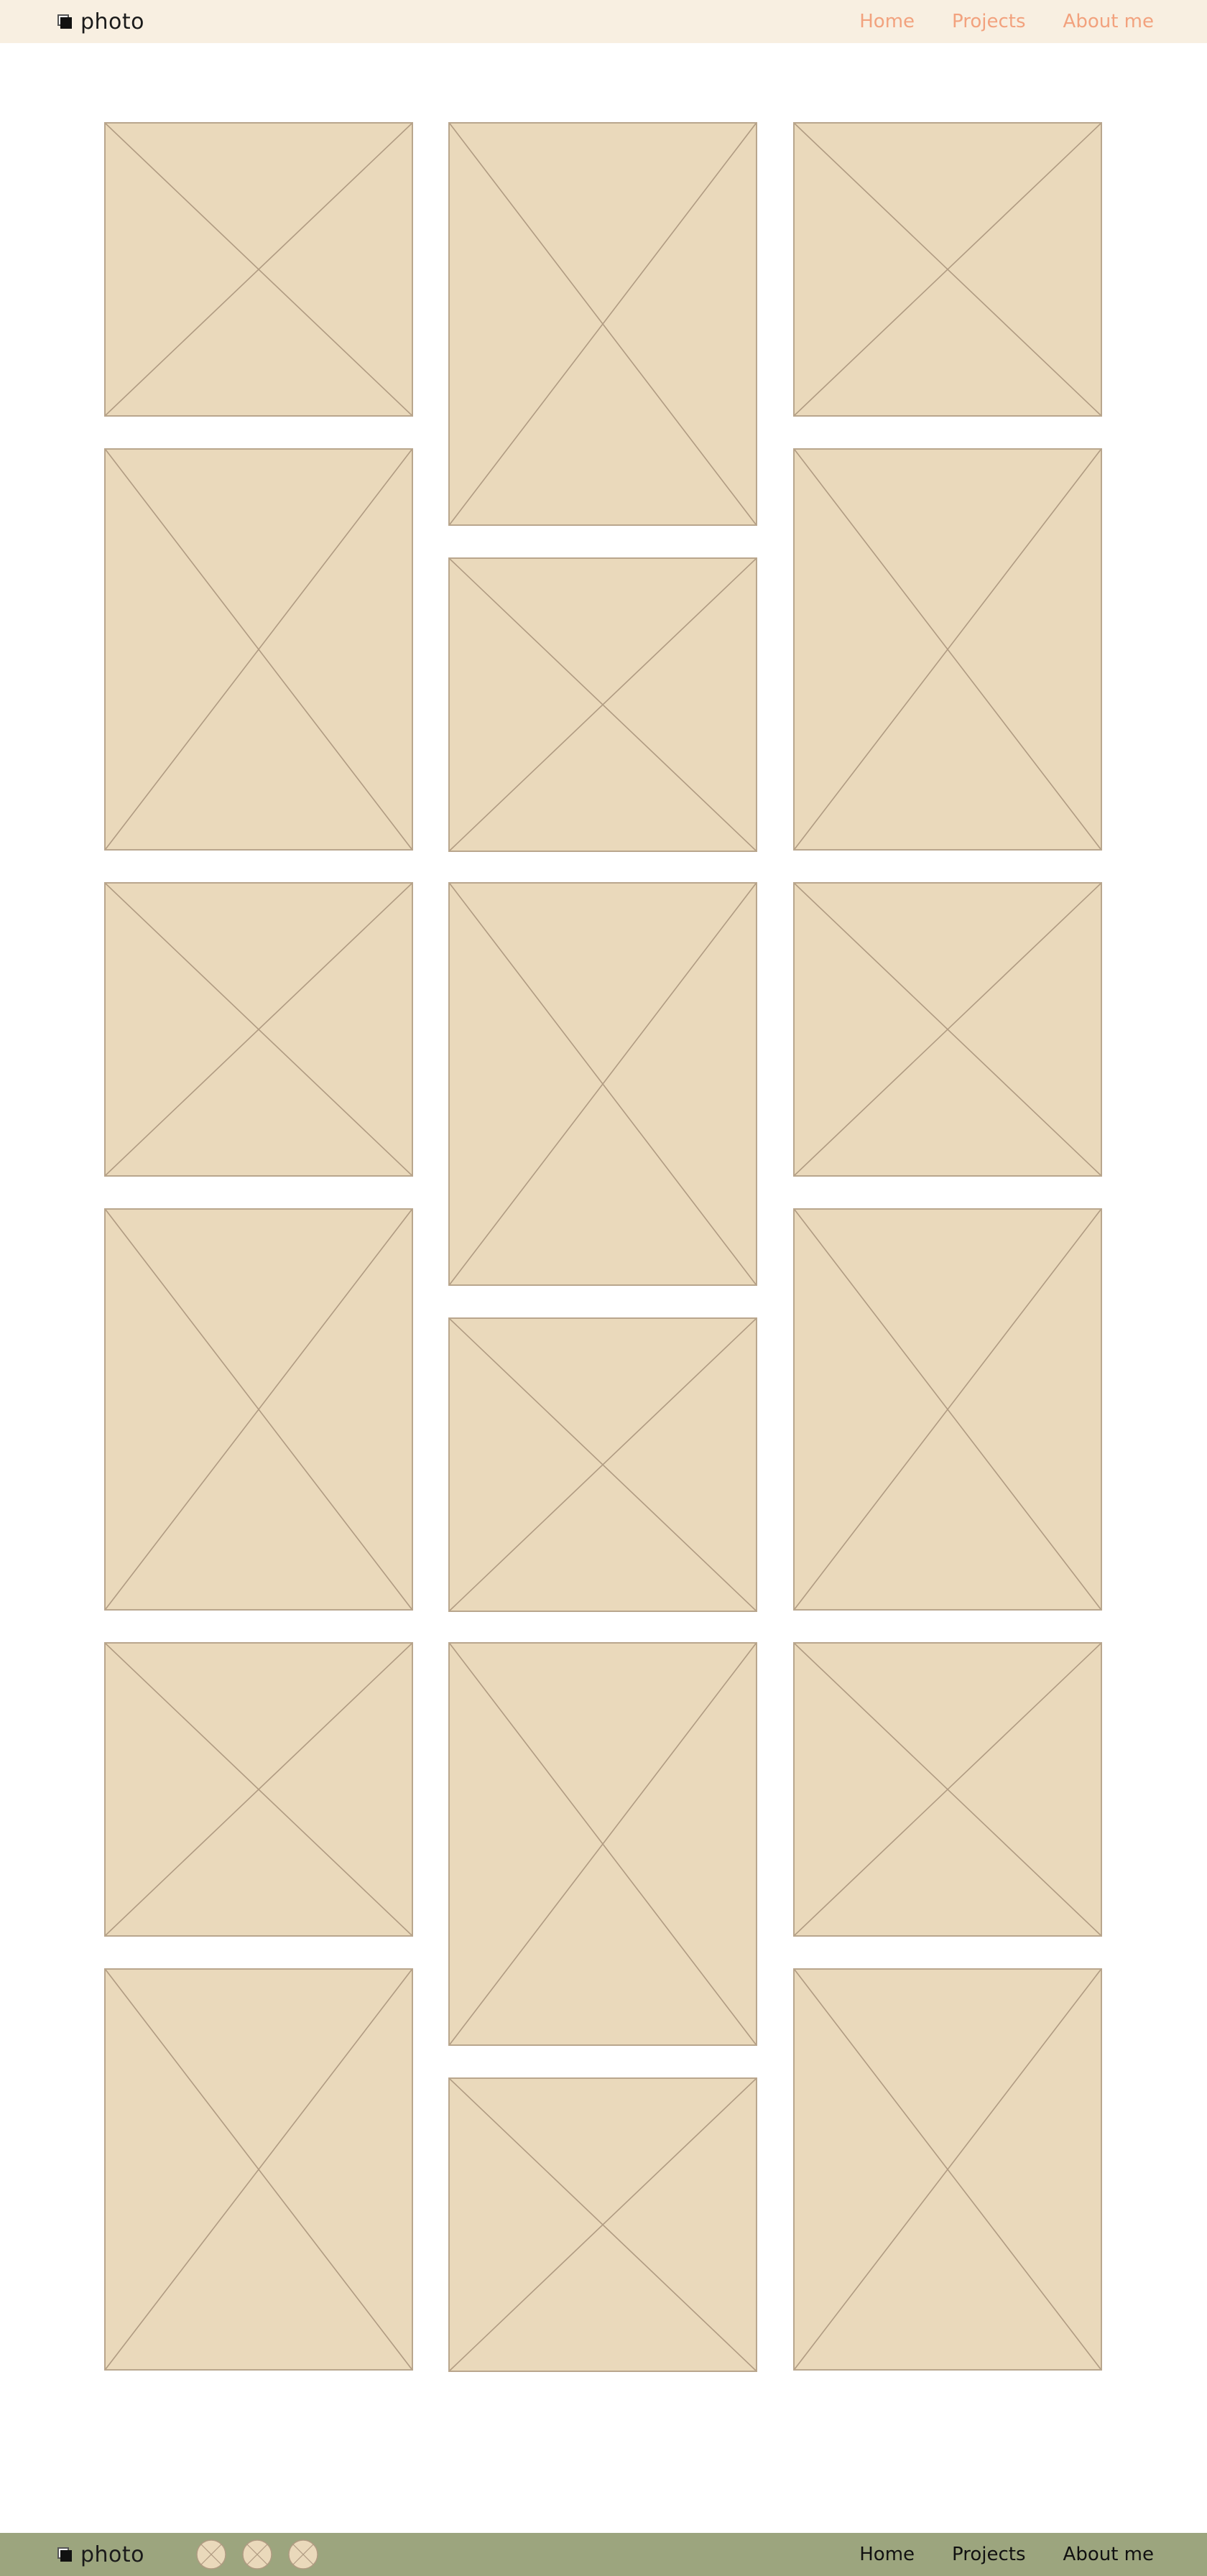  What do you see at coordinates (603, 21) in the screenshot?
I see `site-header: photo Home Projects About me` at bounding box center [603, 21].